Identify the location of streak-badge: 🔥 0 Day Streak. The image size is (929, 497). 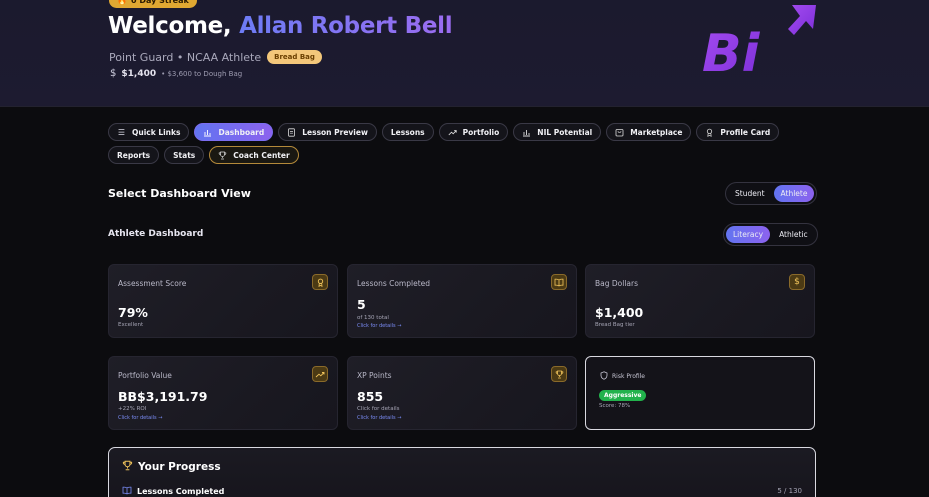
(153, 4).